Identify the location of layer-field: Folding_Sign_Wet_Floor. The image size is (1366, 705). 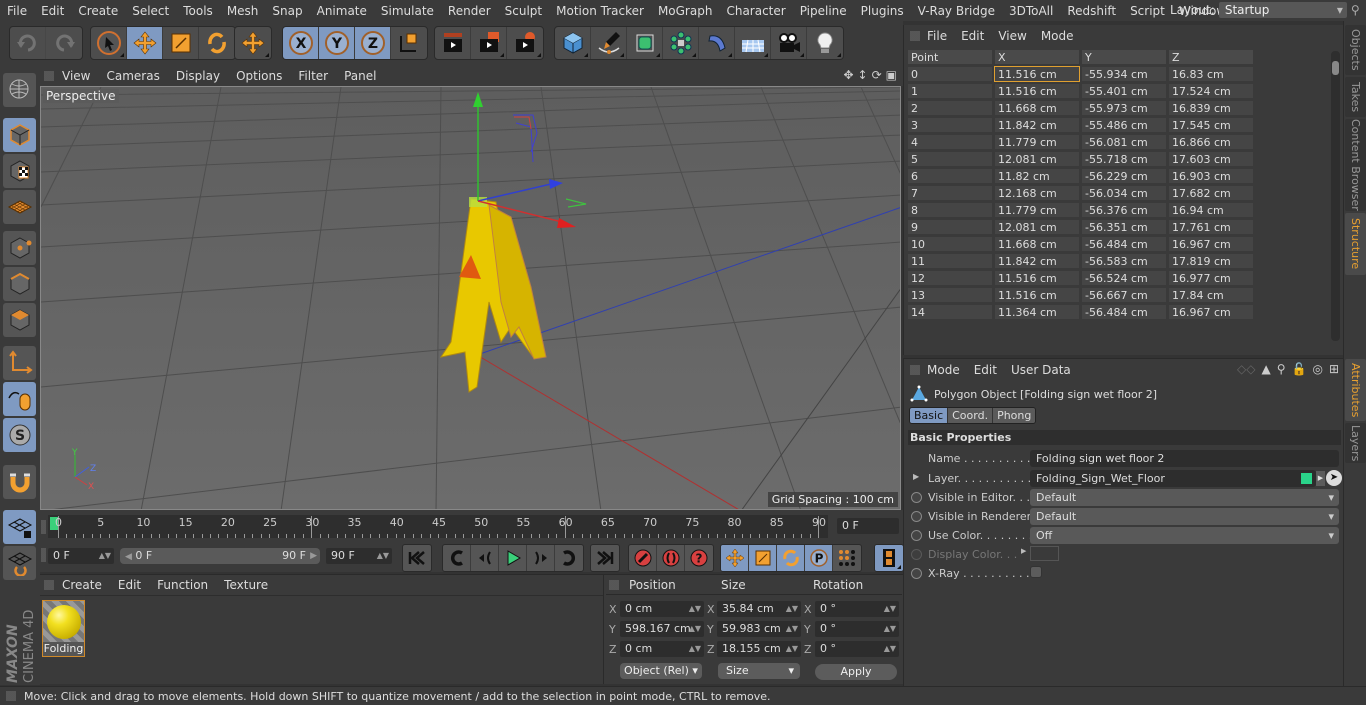
(1173, 478).